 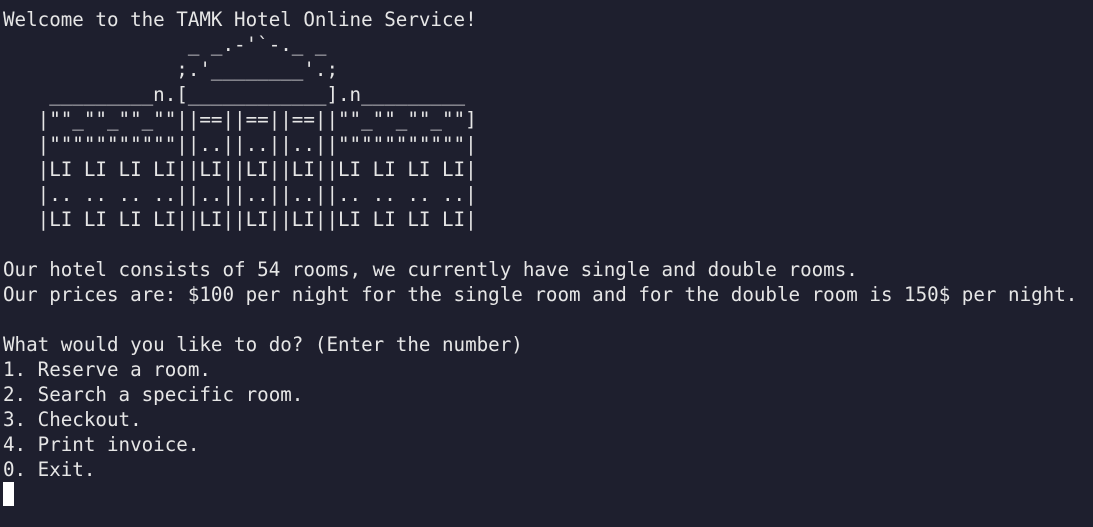 I want to click on ascii-art-line: |.. .. .. ..||..||..||..||.. .. .. ..|, so click(x=240, y=194).